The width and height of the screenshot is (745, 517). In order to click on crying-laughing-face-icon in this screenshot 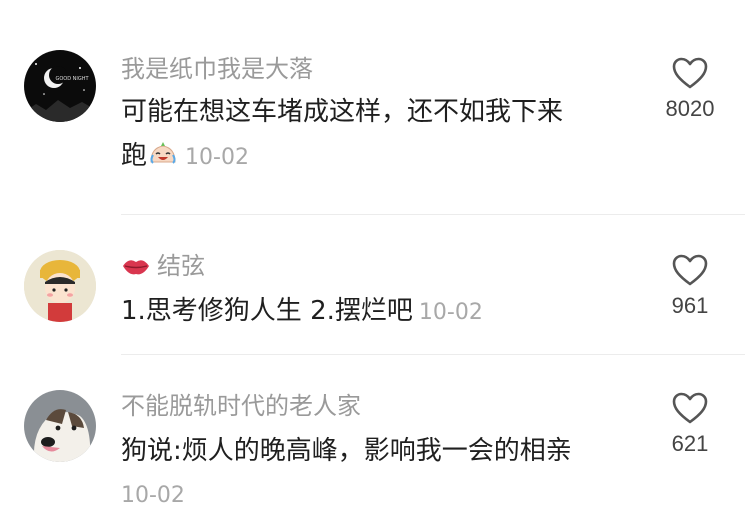, I will do `click(163, 153)`.